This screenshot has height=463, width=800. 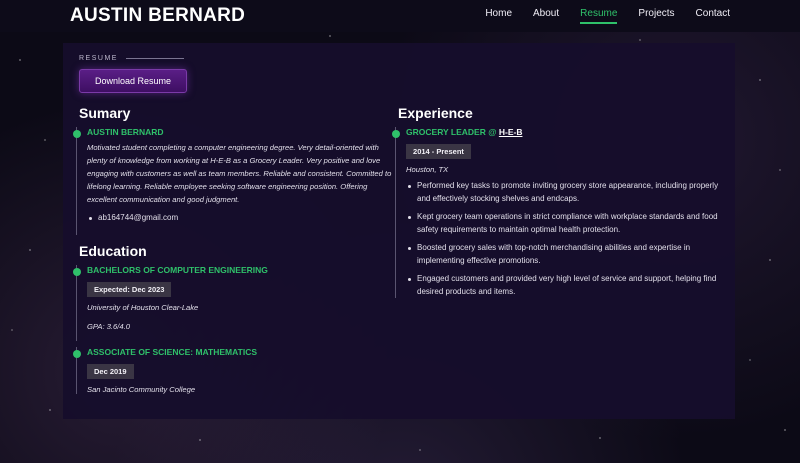 What do you see at coordinates (452, 132) in the screenshot?
I see `job-title-label: GROCERY LEADER @` at bounding box center [452, 132].